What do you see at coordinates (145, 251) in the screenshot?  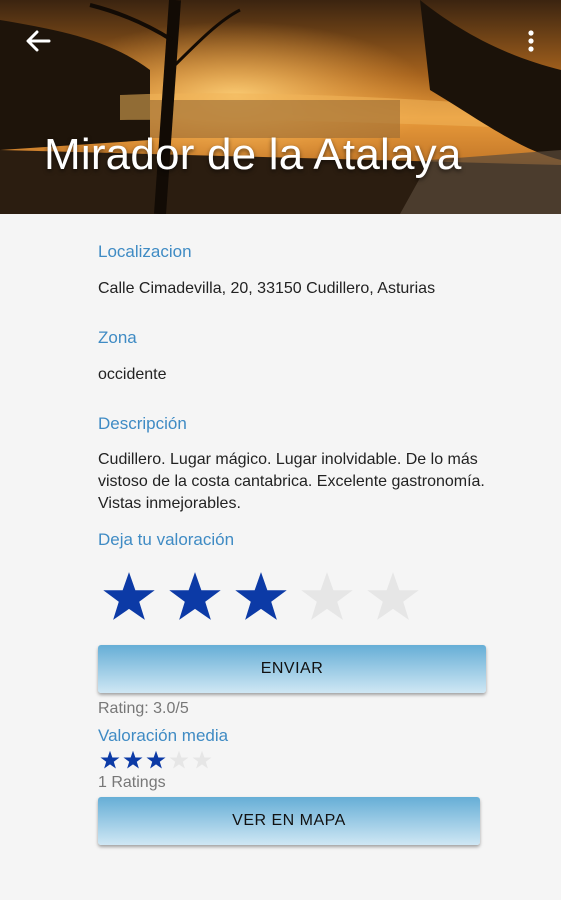 I see `location-label: Localizacion` at bounding box center [145, 251].